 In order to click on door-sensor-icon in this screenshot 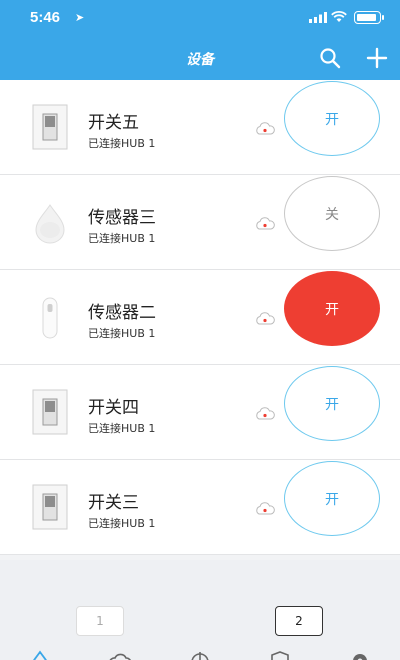, I will do `click(50, 318)`.